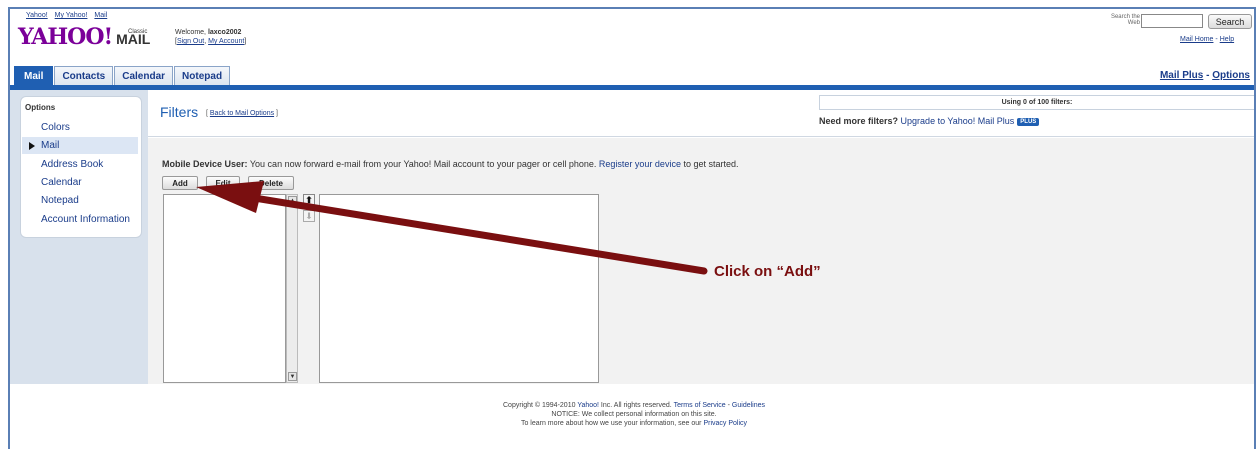 The width and height of the screenshot is (1259, 449). What do you see at coordinates (40, 107) in the screenshot?
I see `options-title: Options` at bounding box center [40, 107].